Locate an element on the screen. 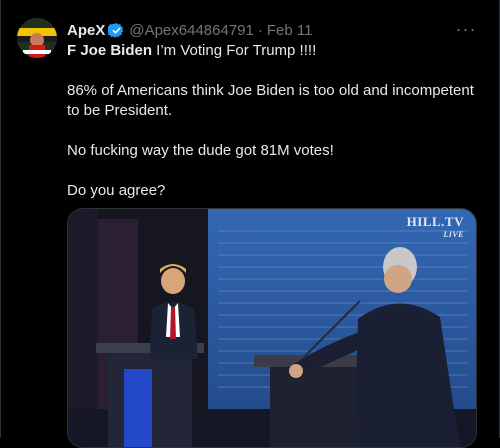 The height and width of the screenshot is (448, 500). tweet-paragraph-4: Do you agree? is located at coordinates (116, 190).